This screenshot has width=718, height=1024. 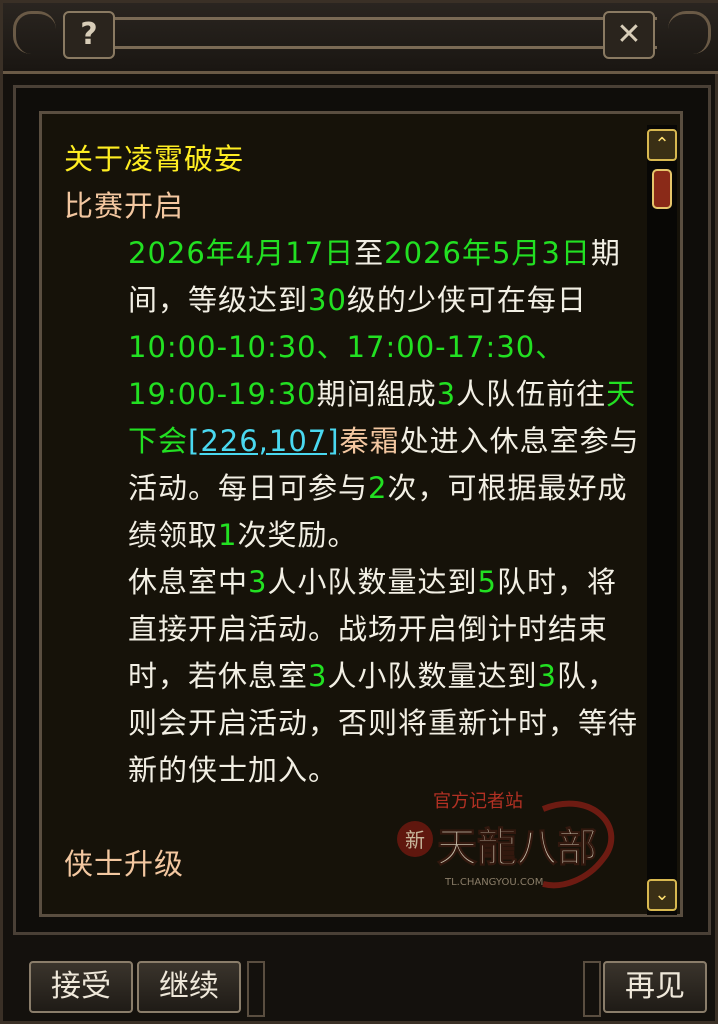 I want to click on footer-ornament-right, so click(x=592, y=989).